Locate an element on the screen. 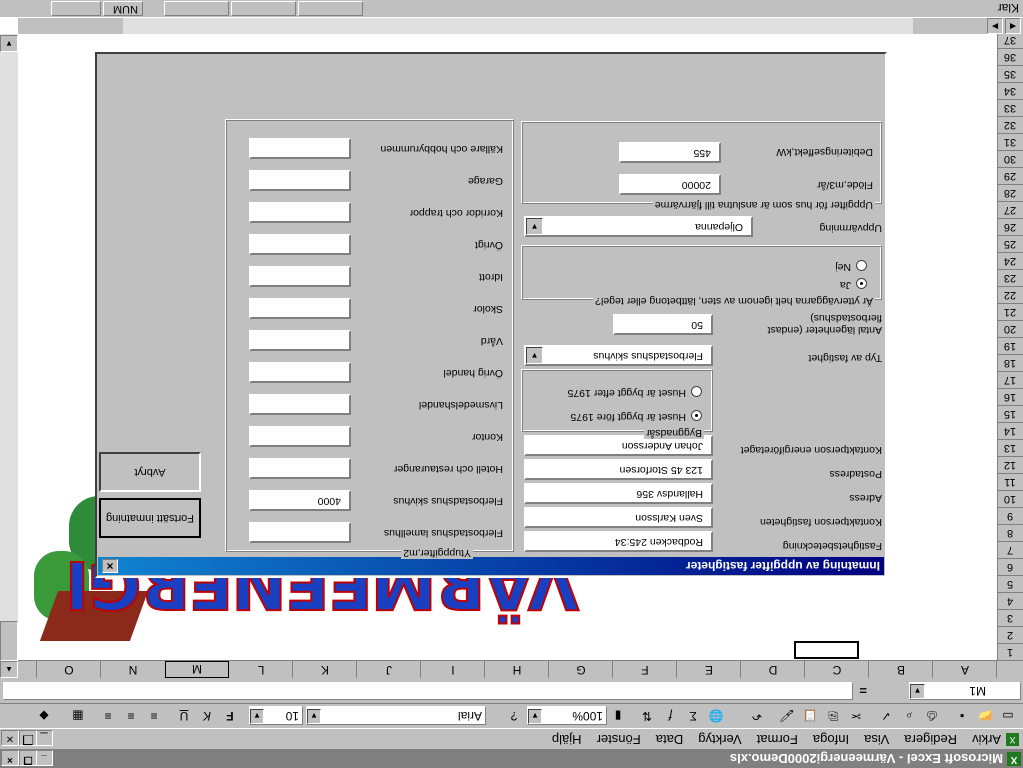 This screenshot has height=768, width=1023. radio-ja-label: Ja is located at coordinates (845, 285).